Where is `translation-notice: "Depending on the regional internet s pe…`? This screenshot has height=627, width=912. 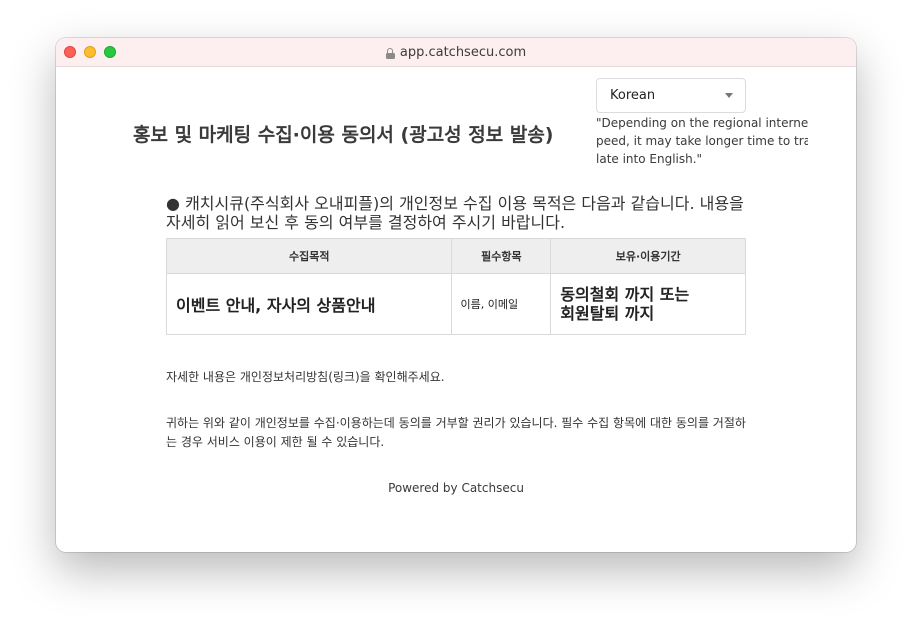
translation-notice: "Depending on the regional internet s pe… is located at coordinates (702, 141).